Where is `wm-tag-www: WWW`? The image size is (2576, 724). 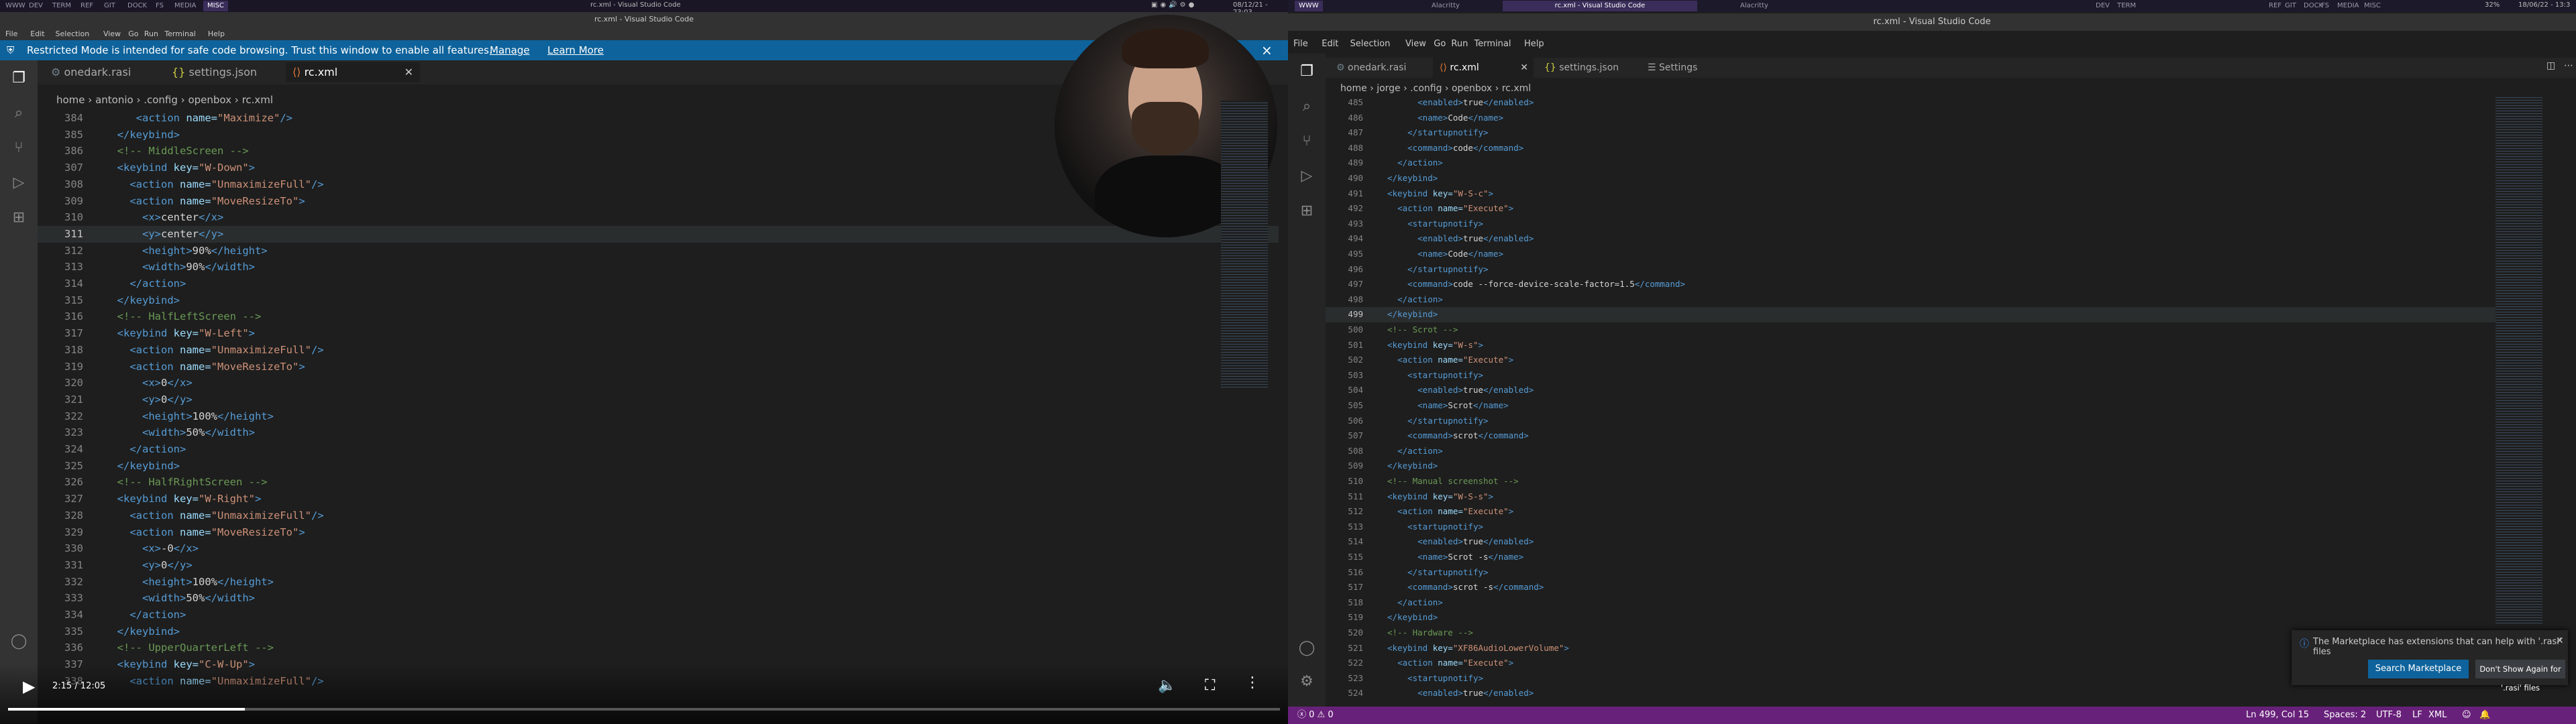
wm-tag-www: WWW is located at coordinates (1309, 6).